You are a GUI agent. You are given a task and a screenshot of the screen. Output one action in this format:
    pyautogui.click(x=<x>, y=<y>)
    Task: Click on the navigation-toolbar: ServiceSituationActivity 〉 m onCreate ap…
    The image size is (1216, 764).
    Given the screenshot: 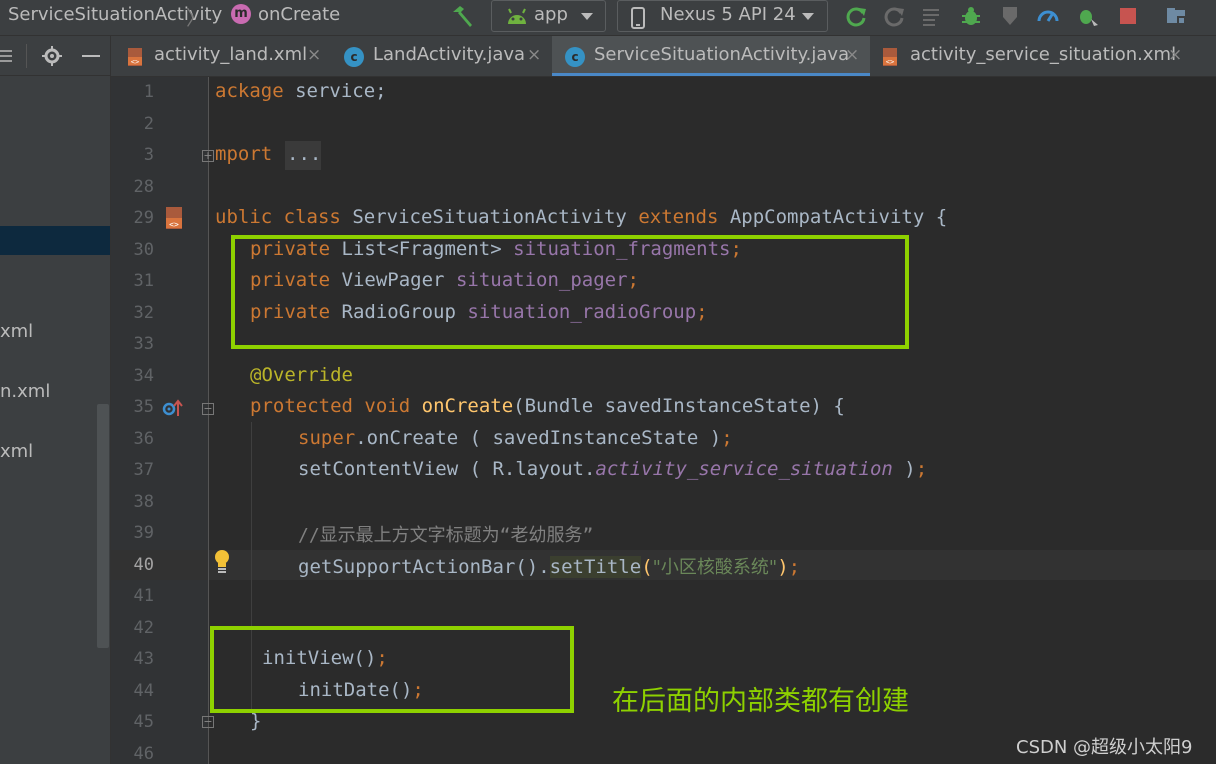 What is the action you would take?
    pyautogui.click(x=608, y=18)
    